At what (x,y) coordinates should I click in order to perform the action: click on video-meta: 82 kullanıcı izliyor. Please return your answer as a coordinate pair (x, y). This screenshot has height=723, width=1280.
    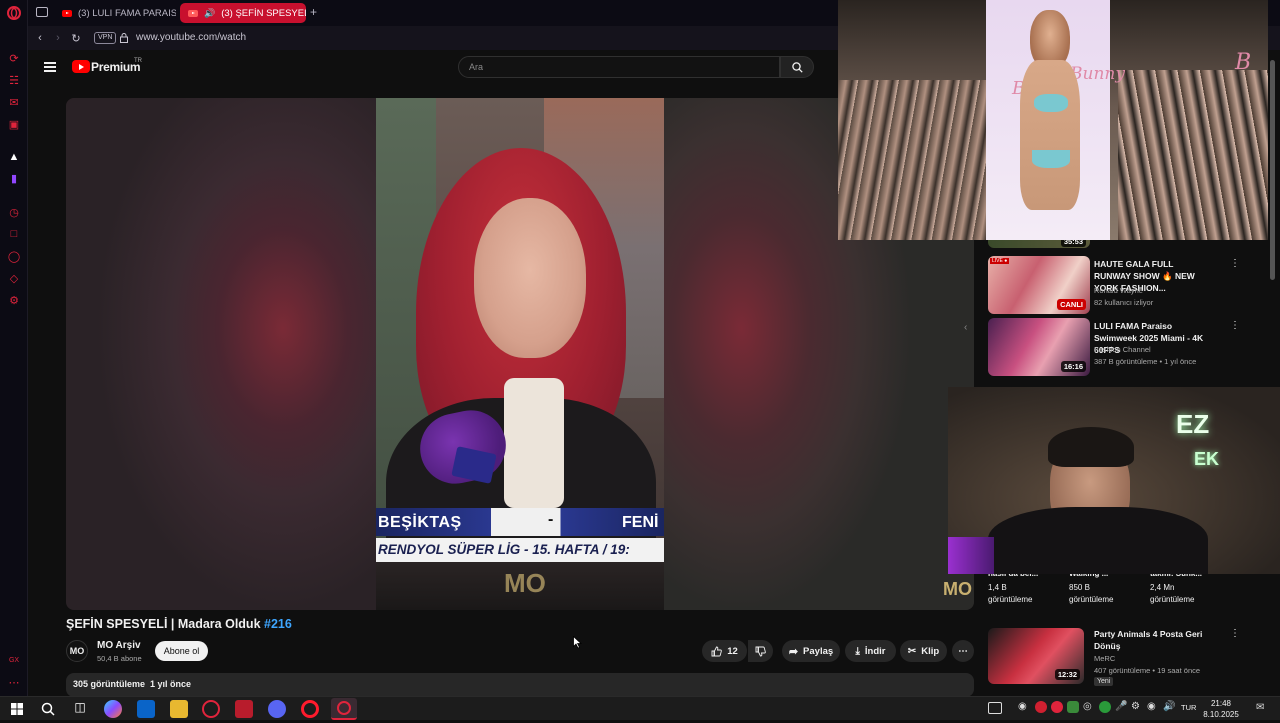
    Looking at the image, I should click on (1124, 302).